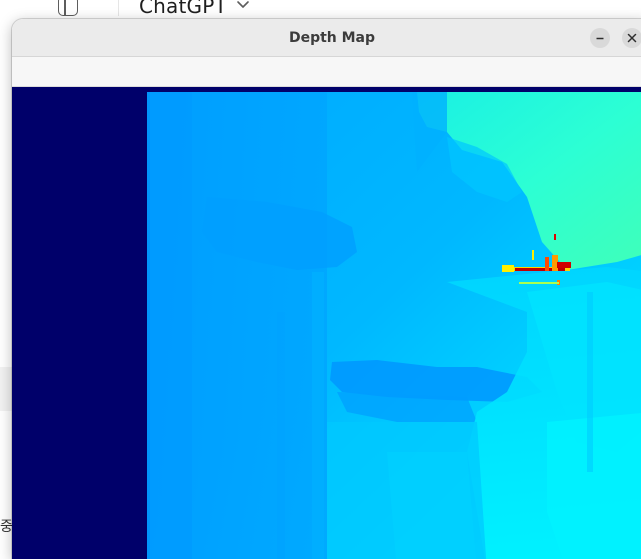 The height and width of the screenshot is (559, 641). Describe the element at coordinates (183, 9) in the screenshot. I see `model-selector: ChatGPT` at that location.